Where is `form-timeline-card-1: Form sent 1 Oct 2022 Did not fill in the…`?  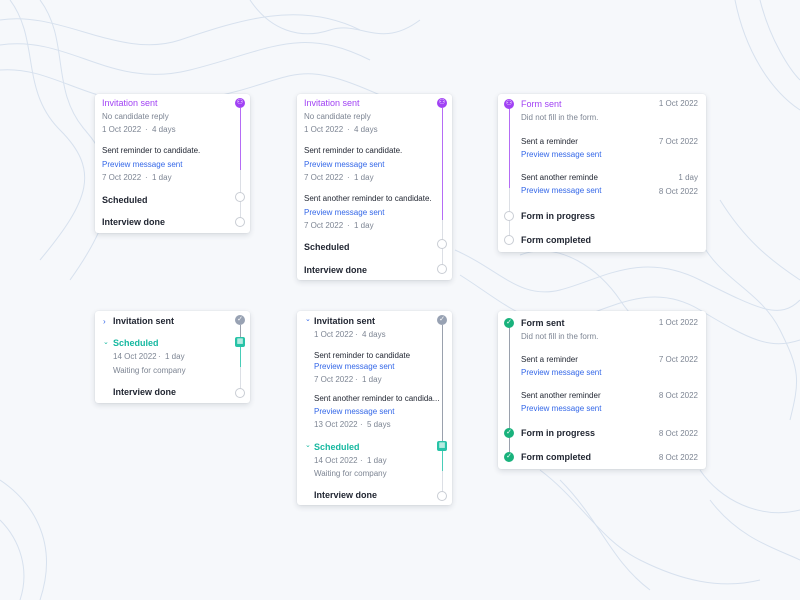
form-timeline-card-1: Form sent 1 Oct 2022 Did not fill in the… is located at coordinates (602, 173).